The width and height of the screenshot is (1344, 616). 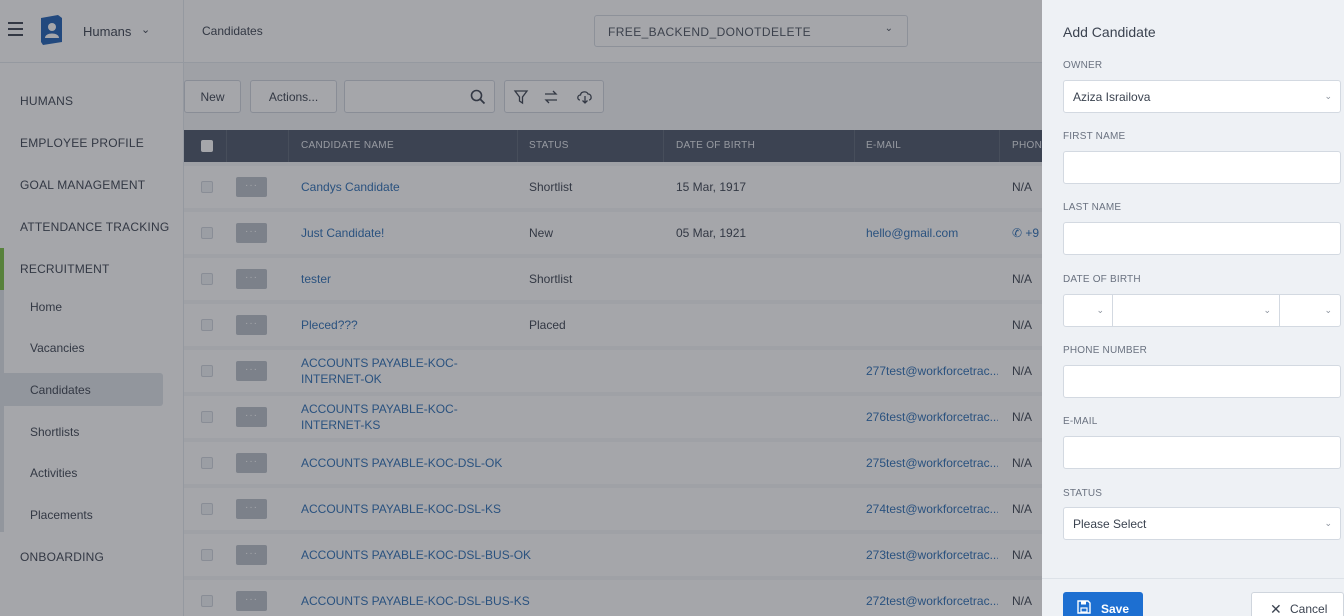 I want to click on phone-number-field, so click(x=1202, y=381).